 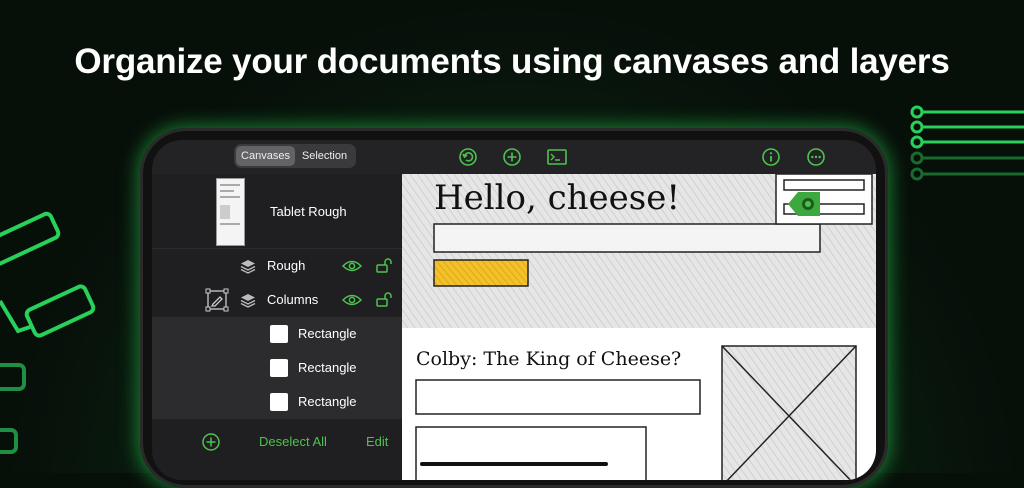 What do you see at coordinates (549, 359) in the screenshot?
I see `canvas-subheading: Colby: The King of Cheese?` at bounding box center [549, 359].